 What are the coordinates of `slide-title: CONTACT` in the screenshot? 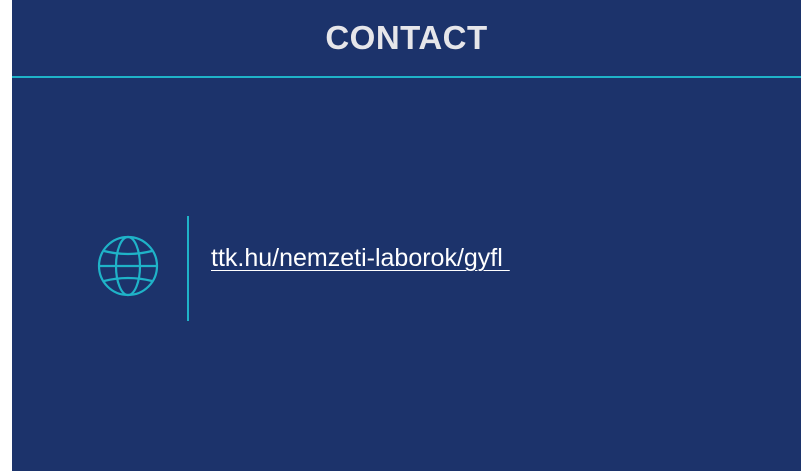 It's located at (406, 37).